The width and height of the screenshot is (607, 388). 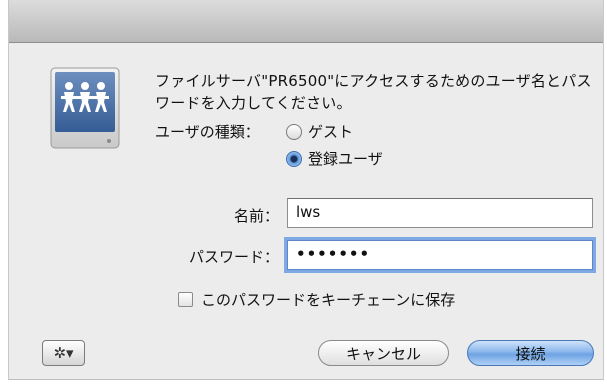 I want to click on gear-menu-button: ✲▾, so click(x=63, y=353).